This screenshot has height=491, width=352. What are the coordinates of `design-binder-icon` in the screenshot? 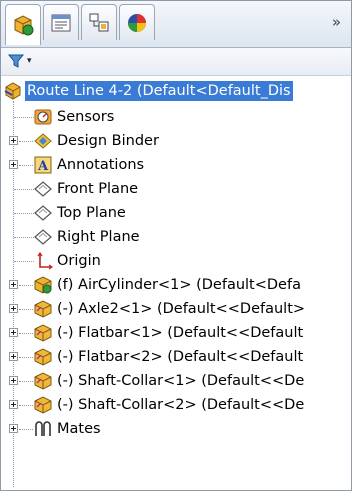 It's located at (43, 141).